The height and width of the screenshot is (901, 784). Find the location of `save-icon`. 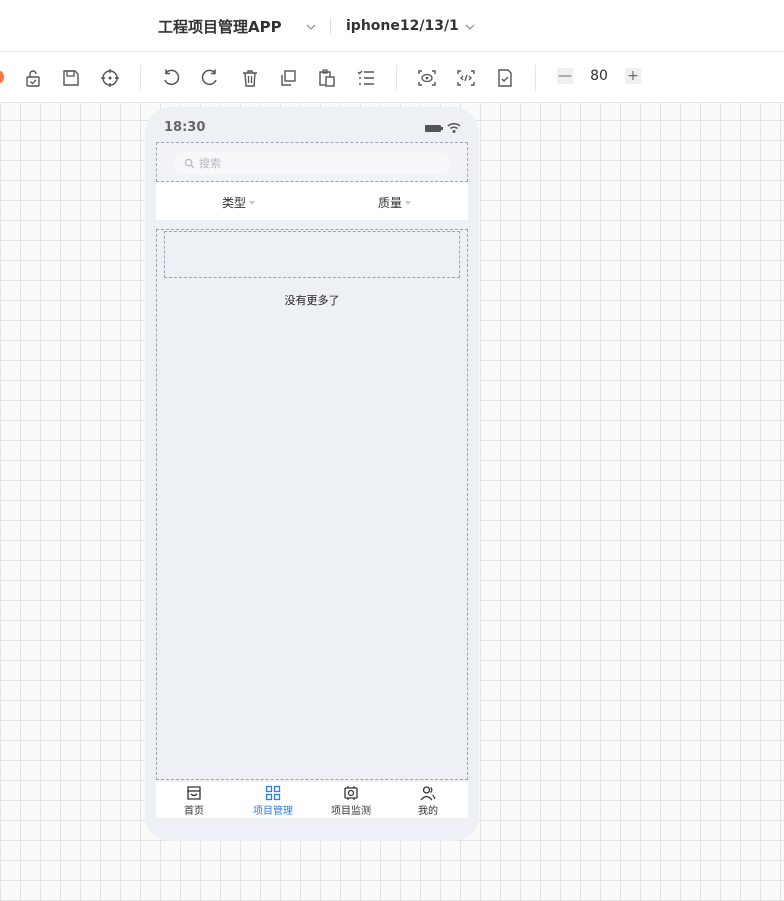

save-icon is located at coordinates (71, 78).